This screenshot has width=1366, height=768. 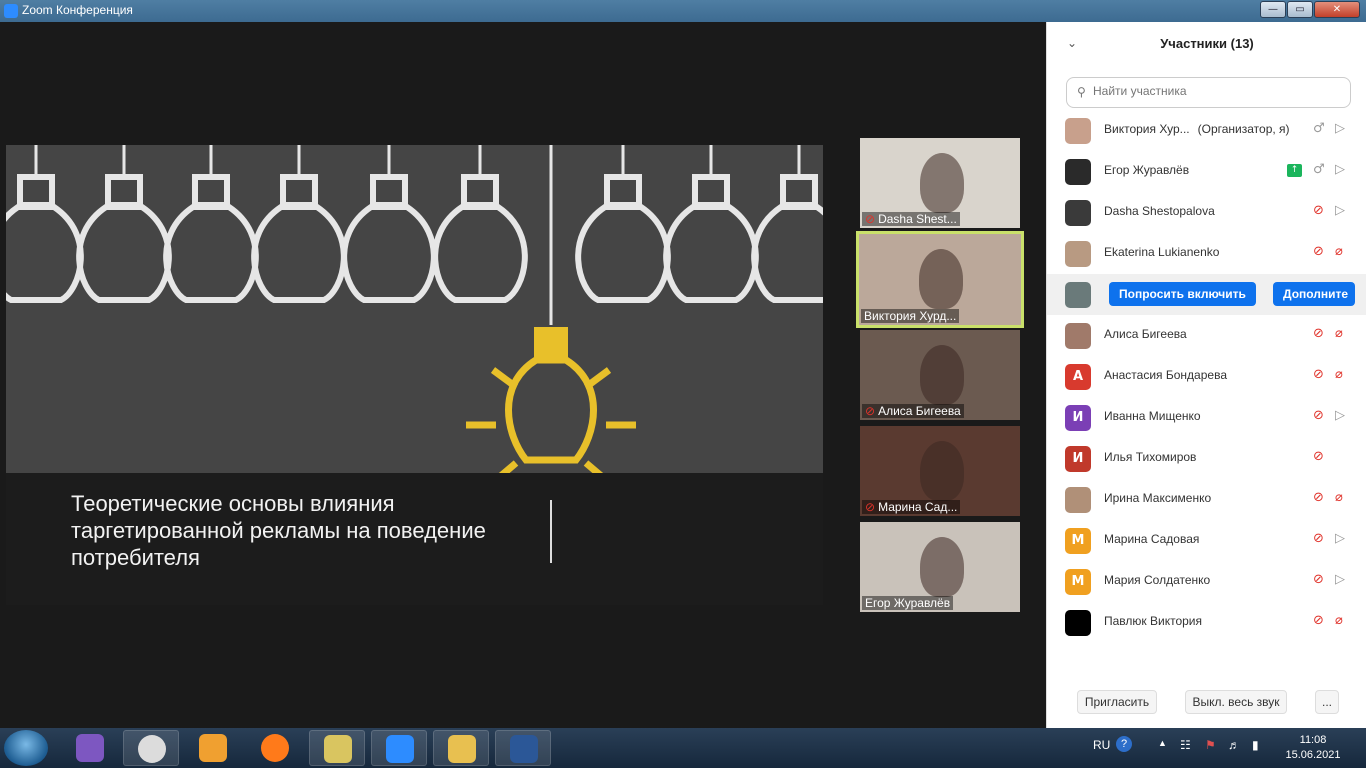 What do you see at coordinates (1182, 294) in the screenshot?
I see `ask-to-unmute-button: Попросить включить` at bounding box center [1182, 294].